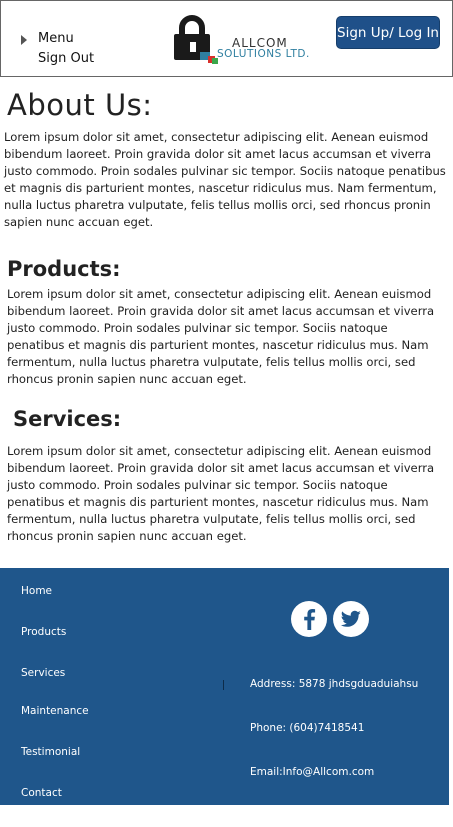 This screenshot has width=453, height=827. What do you see at coordinates (66, 58) in the screenshot?
I see `sign-out-link: Sign Out` at bounding box center [66, 58].